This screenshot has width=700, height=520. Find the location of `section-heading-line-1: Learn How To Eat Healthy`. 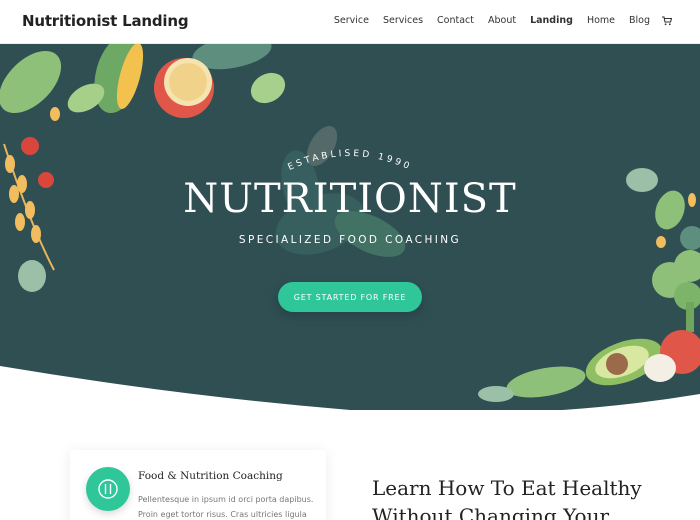

section-heading-line-1: Learn How To Eat Healthy is located at coordinates (507, 488).